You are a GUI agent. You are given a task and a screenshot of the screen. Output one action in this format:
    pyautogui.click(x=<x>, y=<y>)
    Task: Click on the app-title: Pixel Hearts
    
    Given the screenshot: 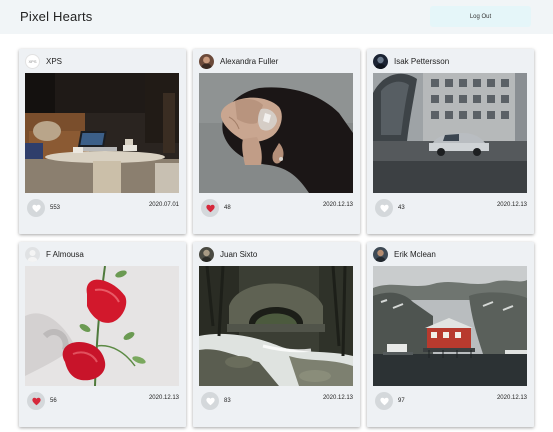 What is the action you would take?
    pyautogui.click(x=56, y=16)
    